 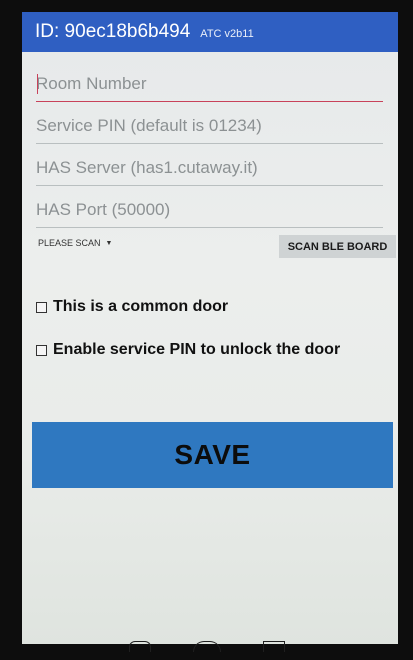 I want to click on device-id-title: ID: 90ec18b6b494, so click(x=113, y=31).